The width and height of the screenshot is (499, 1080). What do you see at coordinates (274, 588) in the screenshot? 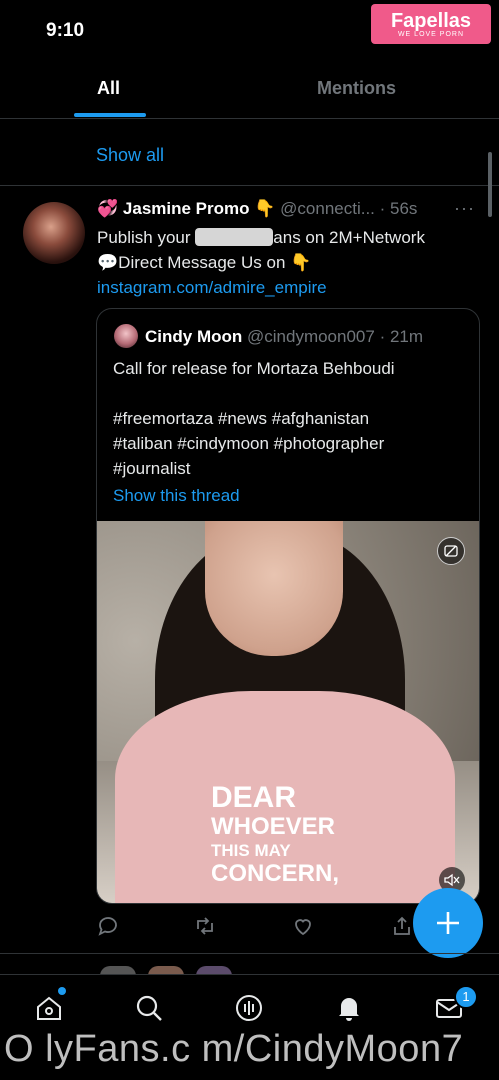
I see `media-figure-face` at bounding box center [274, 588].